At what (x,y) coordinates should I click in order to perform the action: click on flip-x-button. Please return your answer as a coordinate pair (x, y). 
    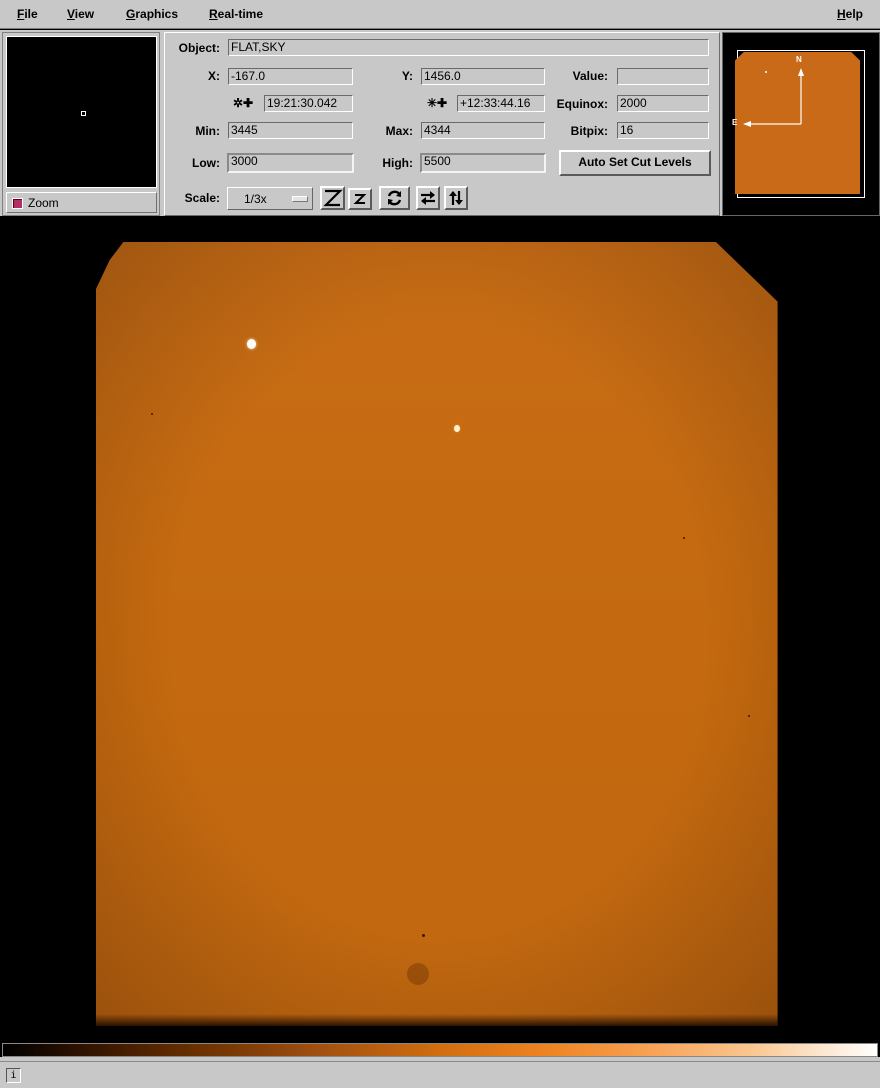
    Looking at the image, I should click on (428, 198).